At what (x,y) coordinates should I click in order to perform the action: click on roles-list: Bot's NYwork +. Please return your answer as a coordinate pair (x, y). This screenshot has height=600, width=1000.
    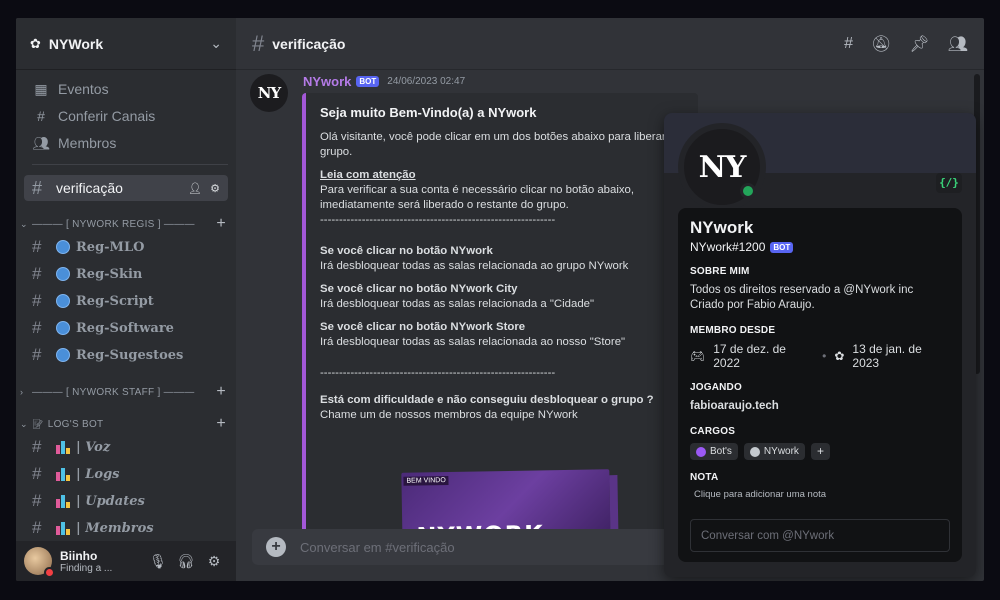
    Looking at the image, I should click on (820, 451).